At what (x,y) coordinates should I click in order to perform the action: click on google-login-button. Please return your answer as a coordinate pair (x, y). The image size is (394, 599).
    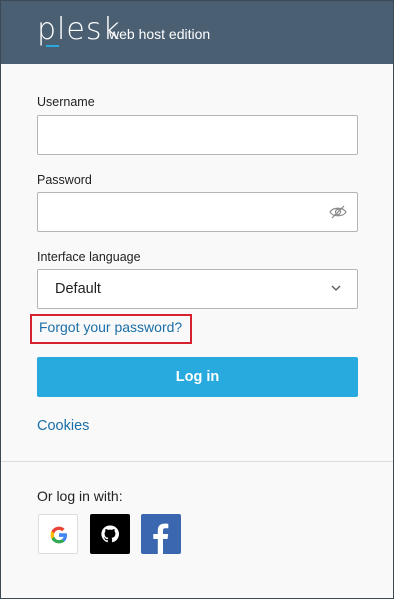
    Looking at the image, I should click on (58, 534).